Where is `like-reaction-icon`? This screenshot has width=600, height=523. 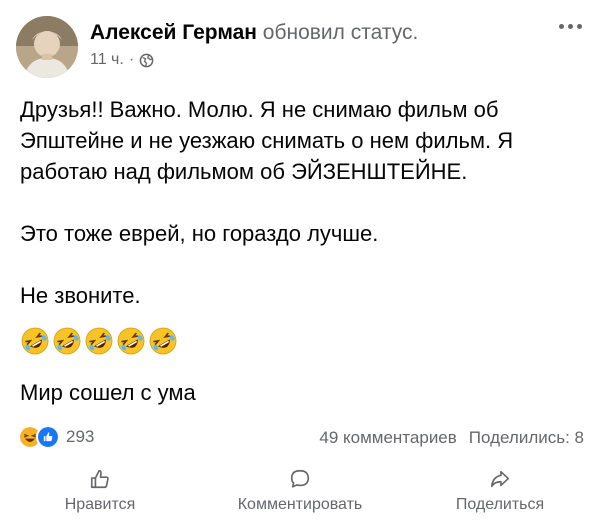 like-reaction-icon is located at coordinates (48, 437).